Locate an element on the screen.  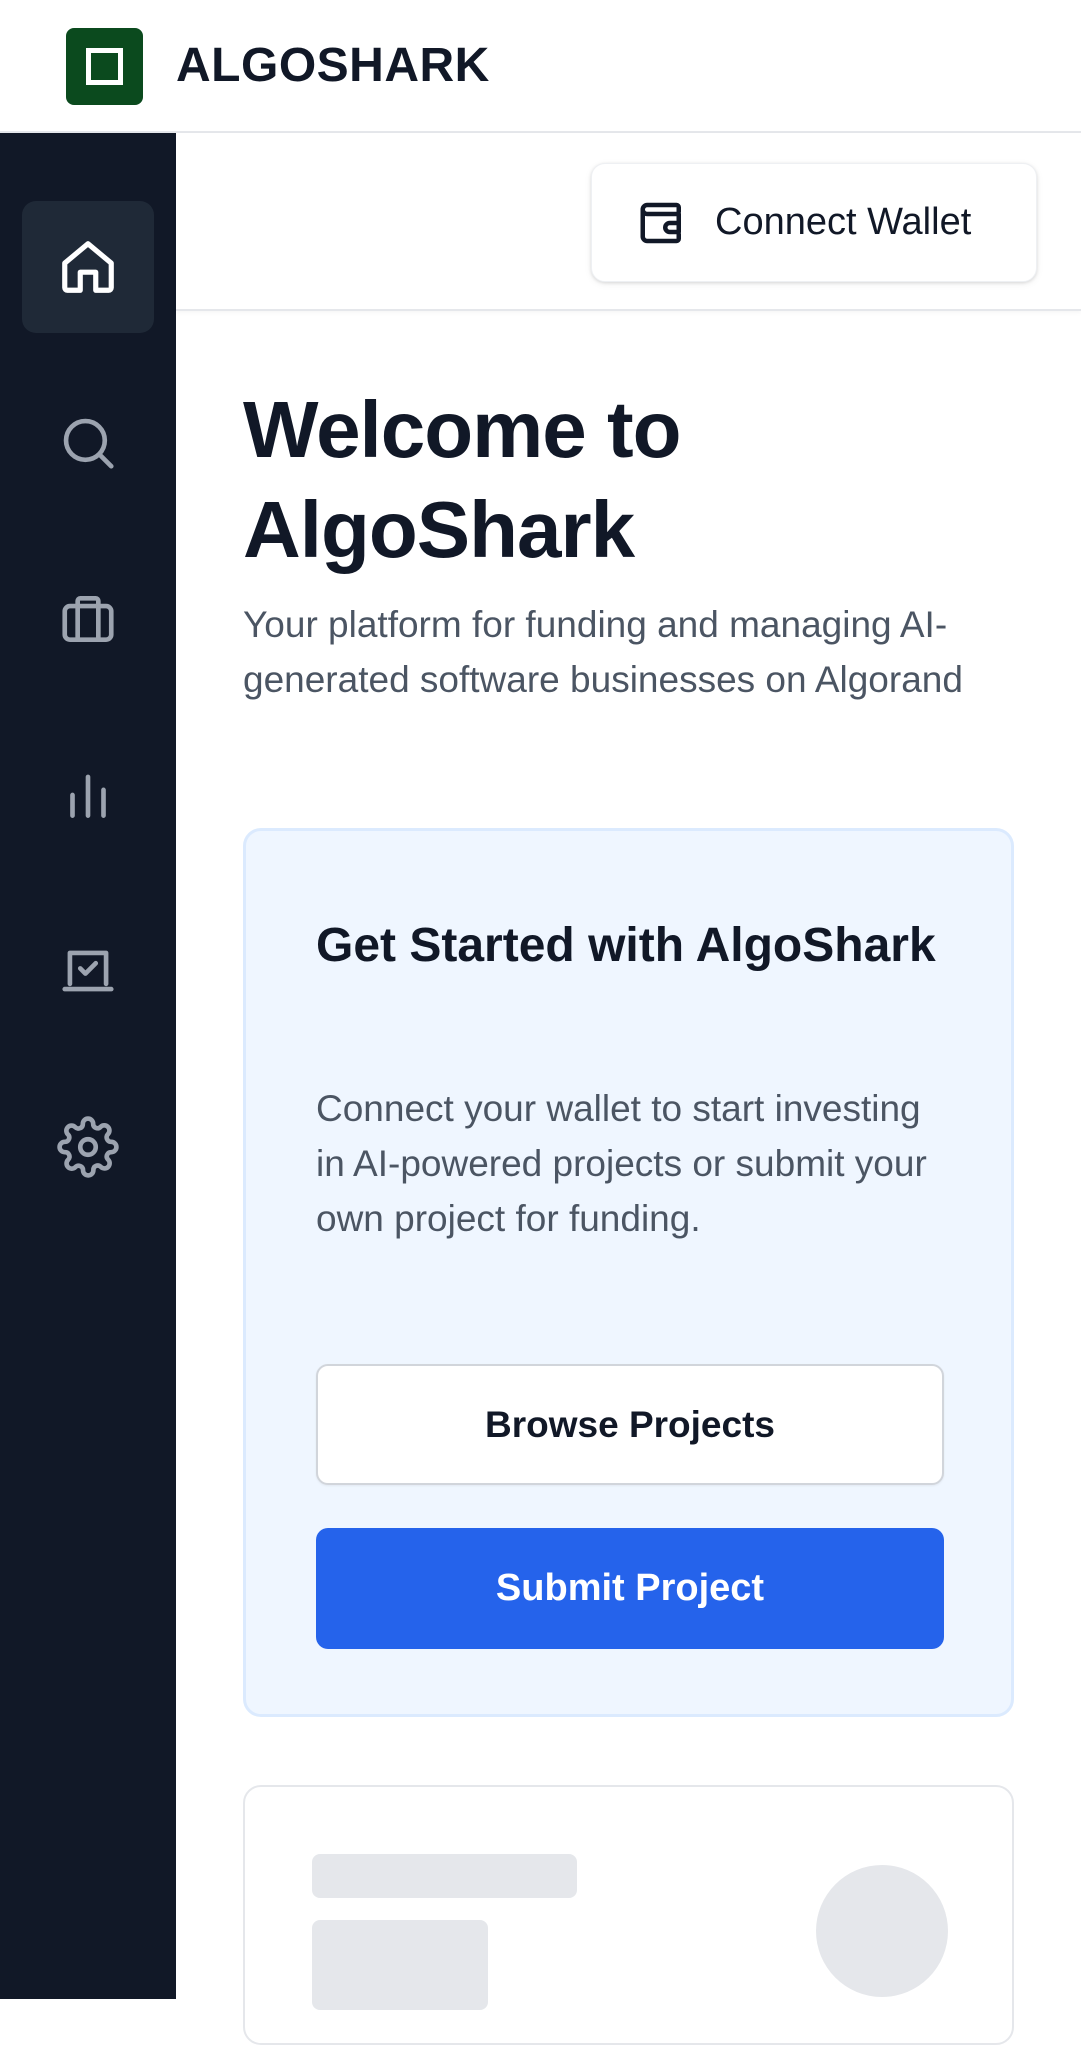
submit-project-button: Submit Project is located at coordinates (630, 1588).